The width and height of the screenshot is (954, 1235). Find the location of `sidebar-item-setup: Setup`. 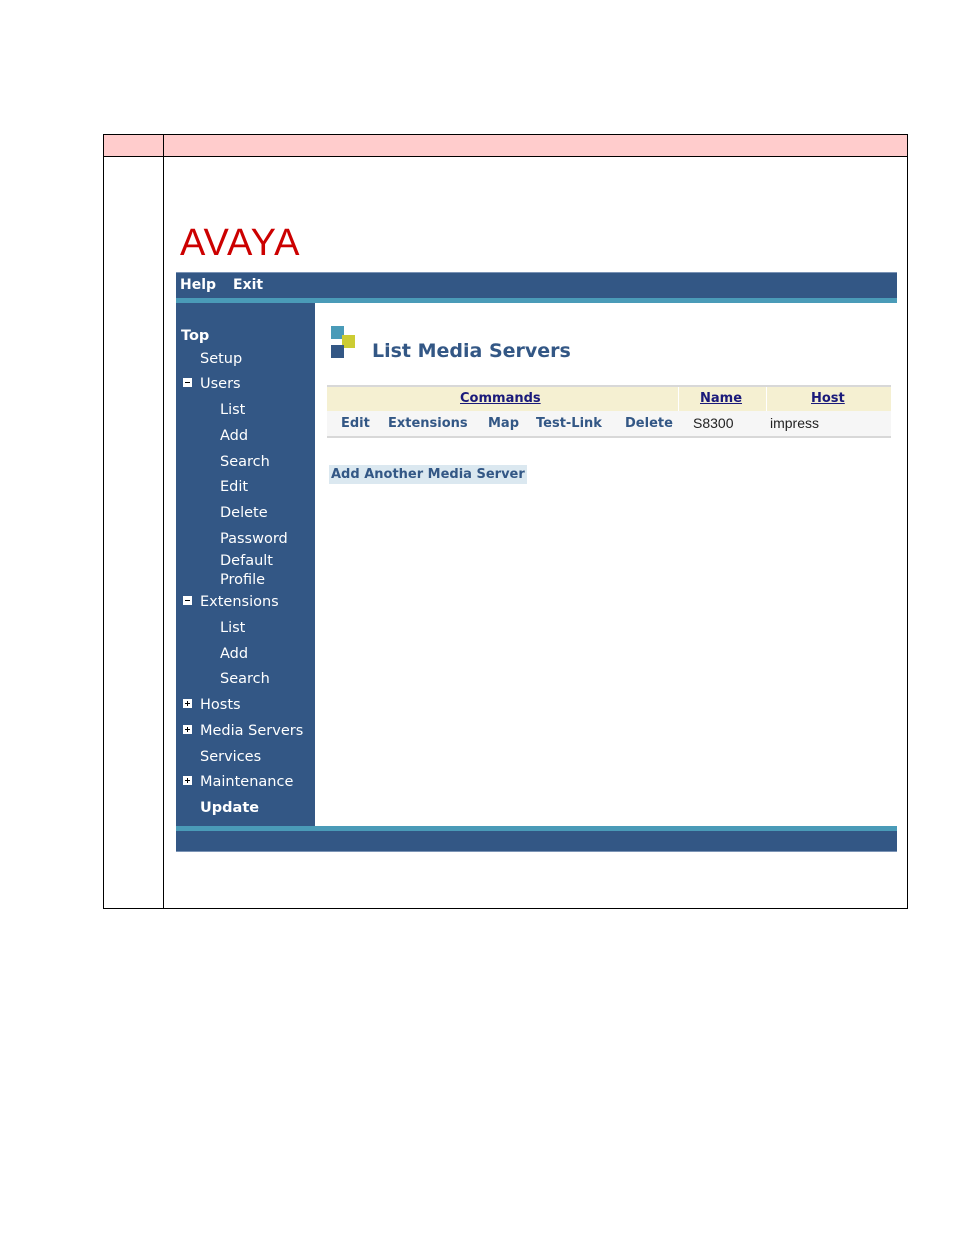

sidebar-item-setup: Setup is located at coordinates (221, 359).